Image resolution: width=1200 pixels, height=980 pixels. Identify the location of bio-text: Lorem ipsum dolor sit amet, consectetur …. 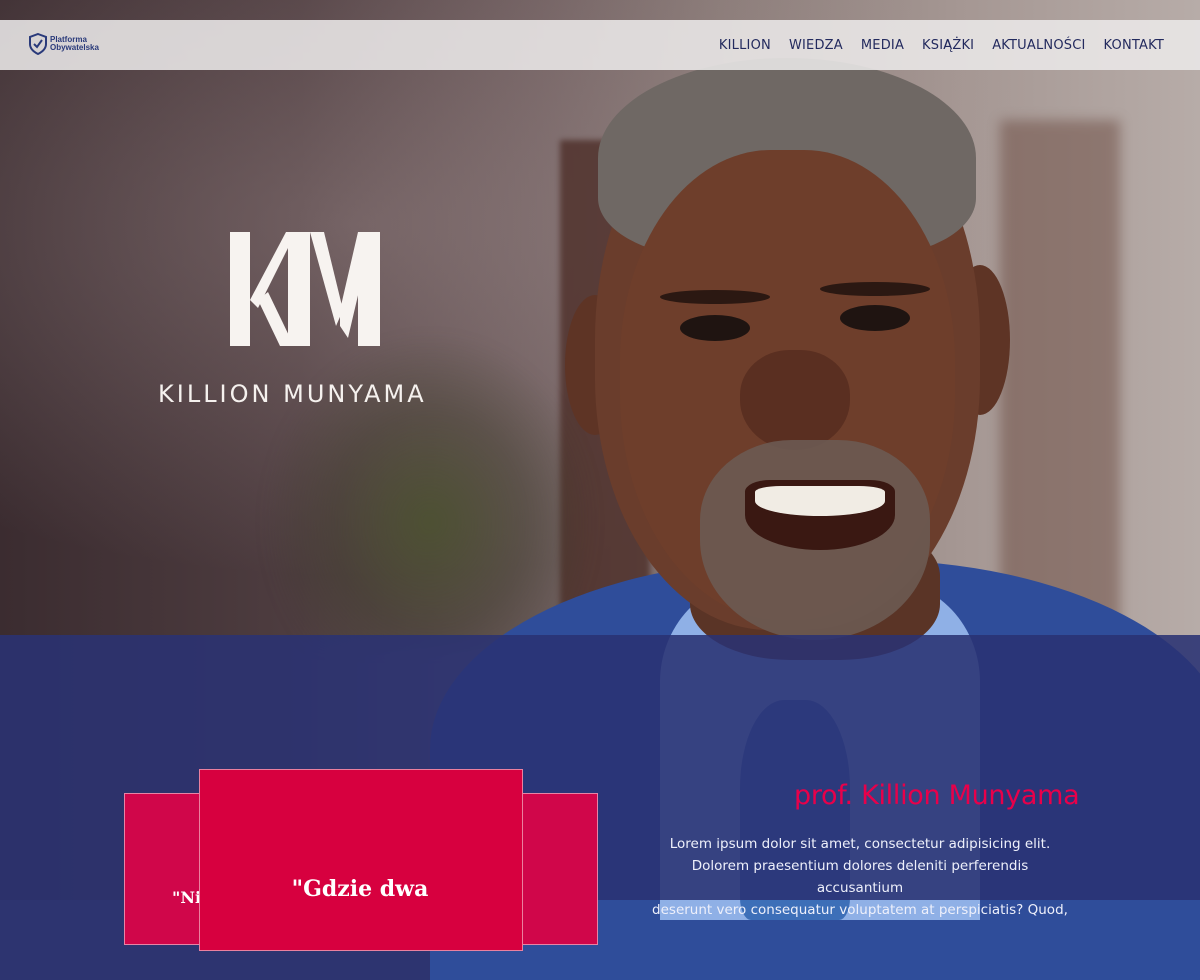
(860, 877).